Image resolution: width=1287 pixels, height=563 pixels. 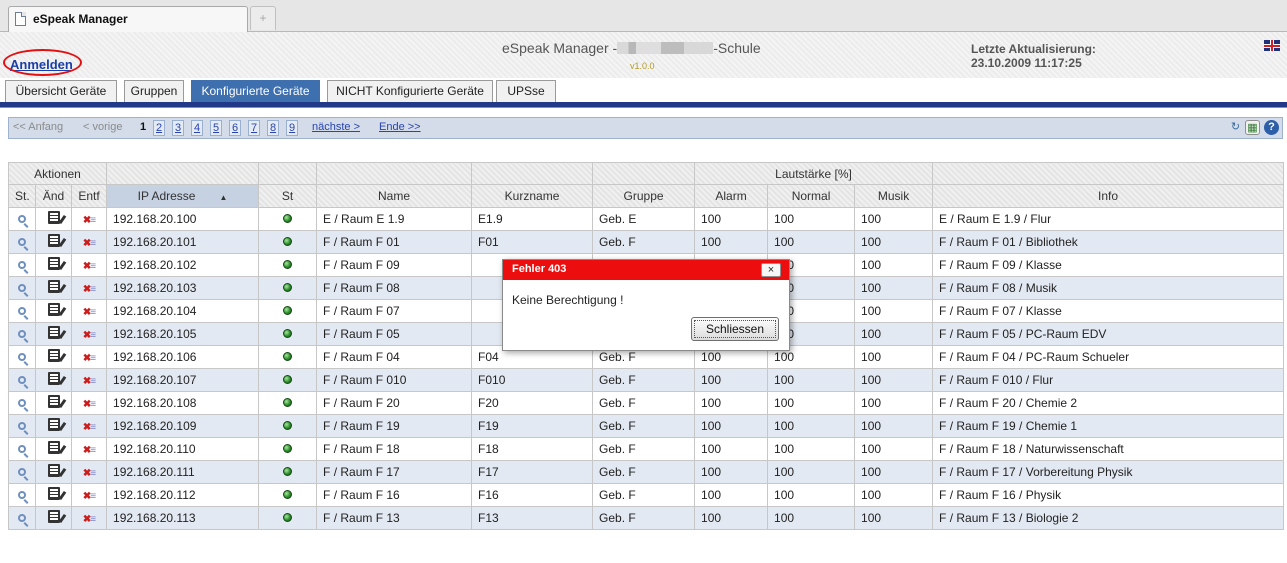 What do you see at coordinates (1108, 196) in the screenshot?
I see `col-header-info: Info` at bounding box center [1108, 196].